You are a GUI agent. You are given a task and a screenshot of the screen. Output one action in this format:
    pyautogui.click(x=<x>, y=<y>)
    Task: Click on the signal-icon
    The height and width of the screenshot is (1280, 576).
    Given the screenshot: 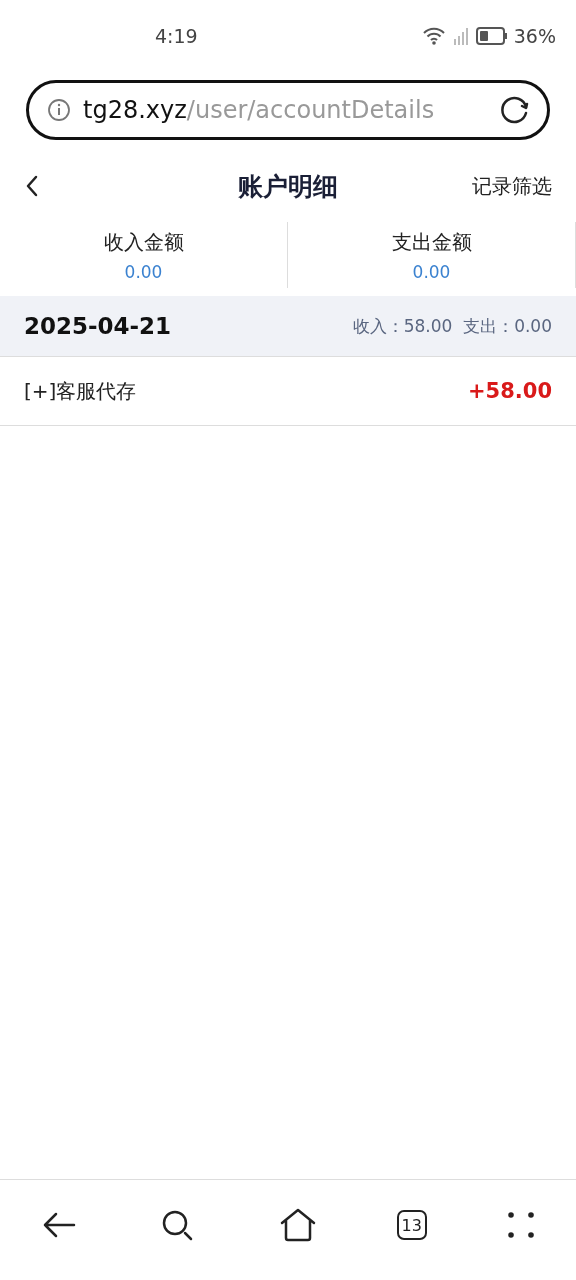 What is the action you would take?
    pyautogui.click(x=460, y=36)
    